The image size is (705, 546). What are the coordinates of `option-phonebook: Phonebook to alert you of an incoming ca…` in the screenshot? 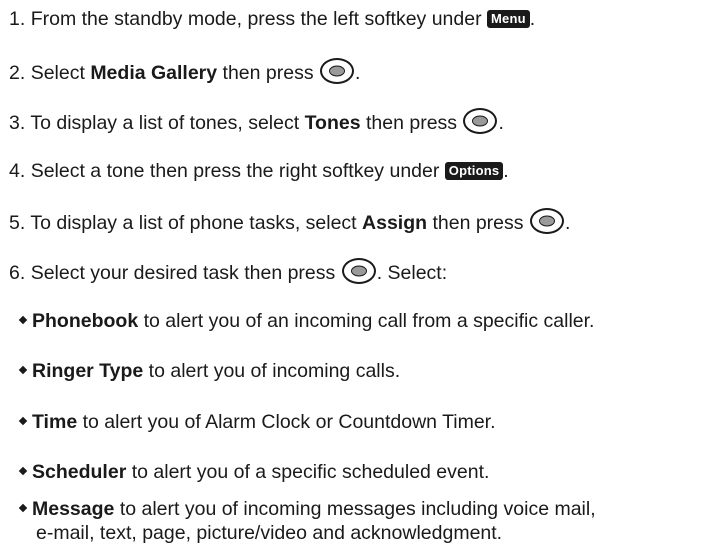 It's located at (306, 321).